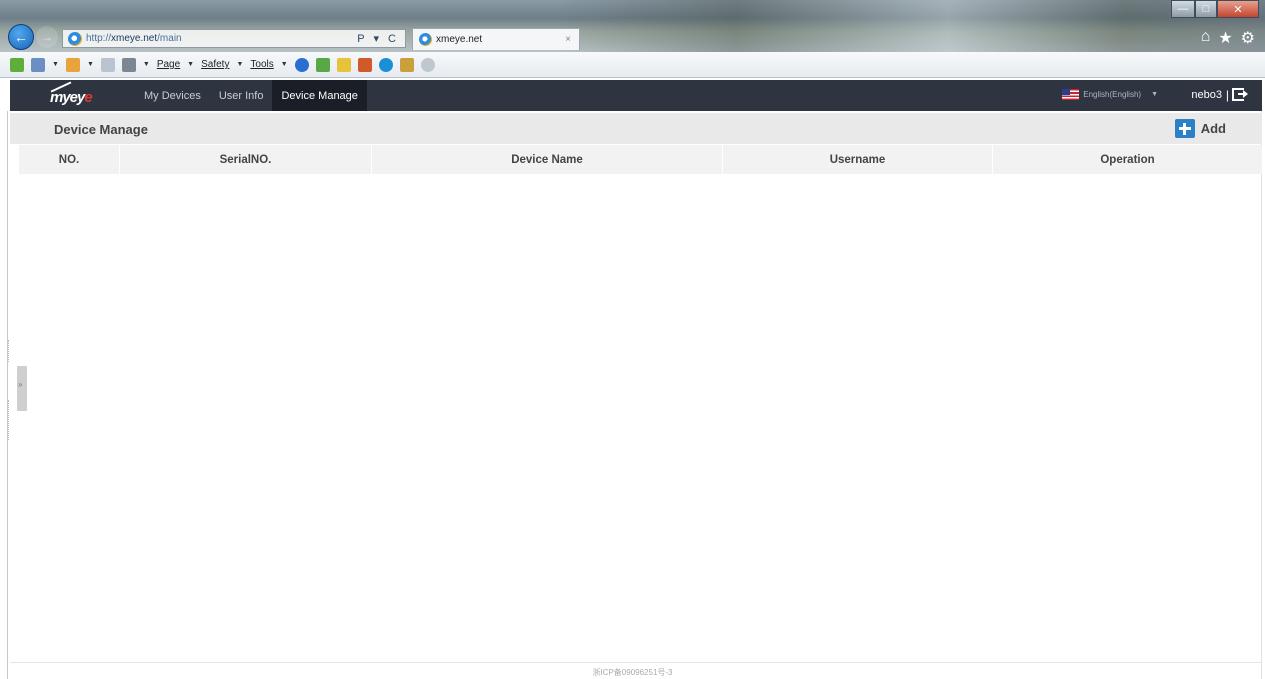 This screenshot has height=679, width=1265. I want to click on tab-close-icon: ×, so click(568, 39).